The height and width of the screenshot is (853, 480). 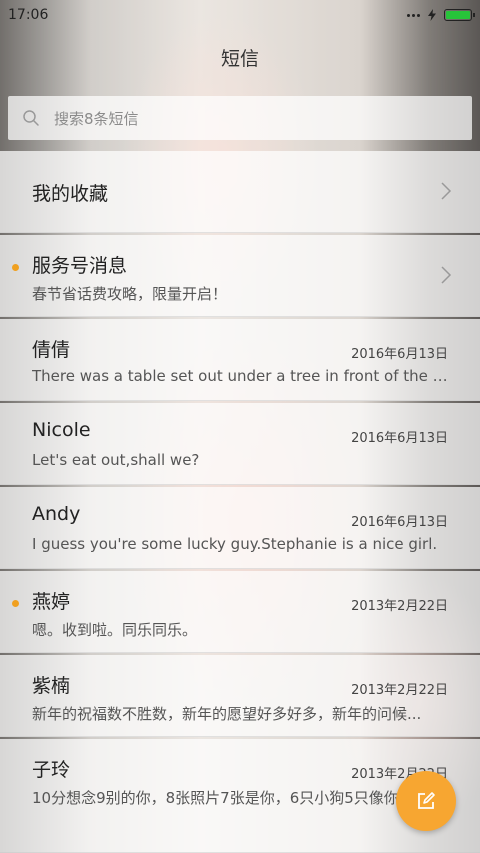 I want to click on conversation-name: 紫楠, so click(x=51, y=686).